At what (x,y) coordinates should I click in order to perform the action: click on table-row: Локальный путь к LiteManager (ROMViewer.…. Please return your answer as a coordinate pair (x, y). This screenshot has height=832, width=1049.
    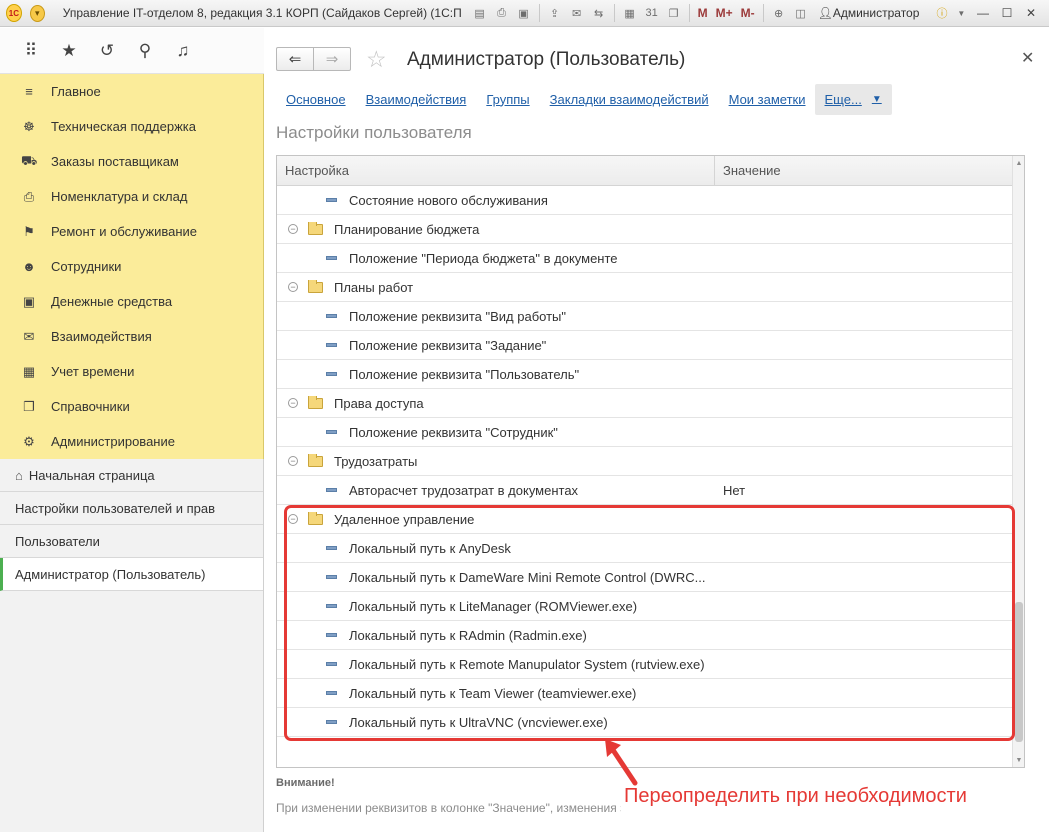
    Looking at the image, I should click on (644, 606).